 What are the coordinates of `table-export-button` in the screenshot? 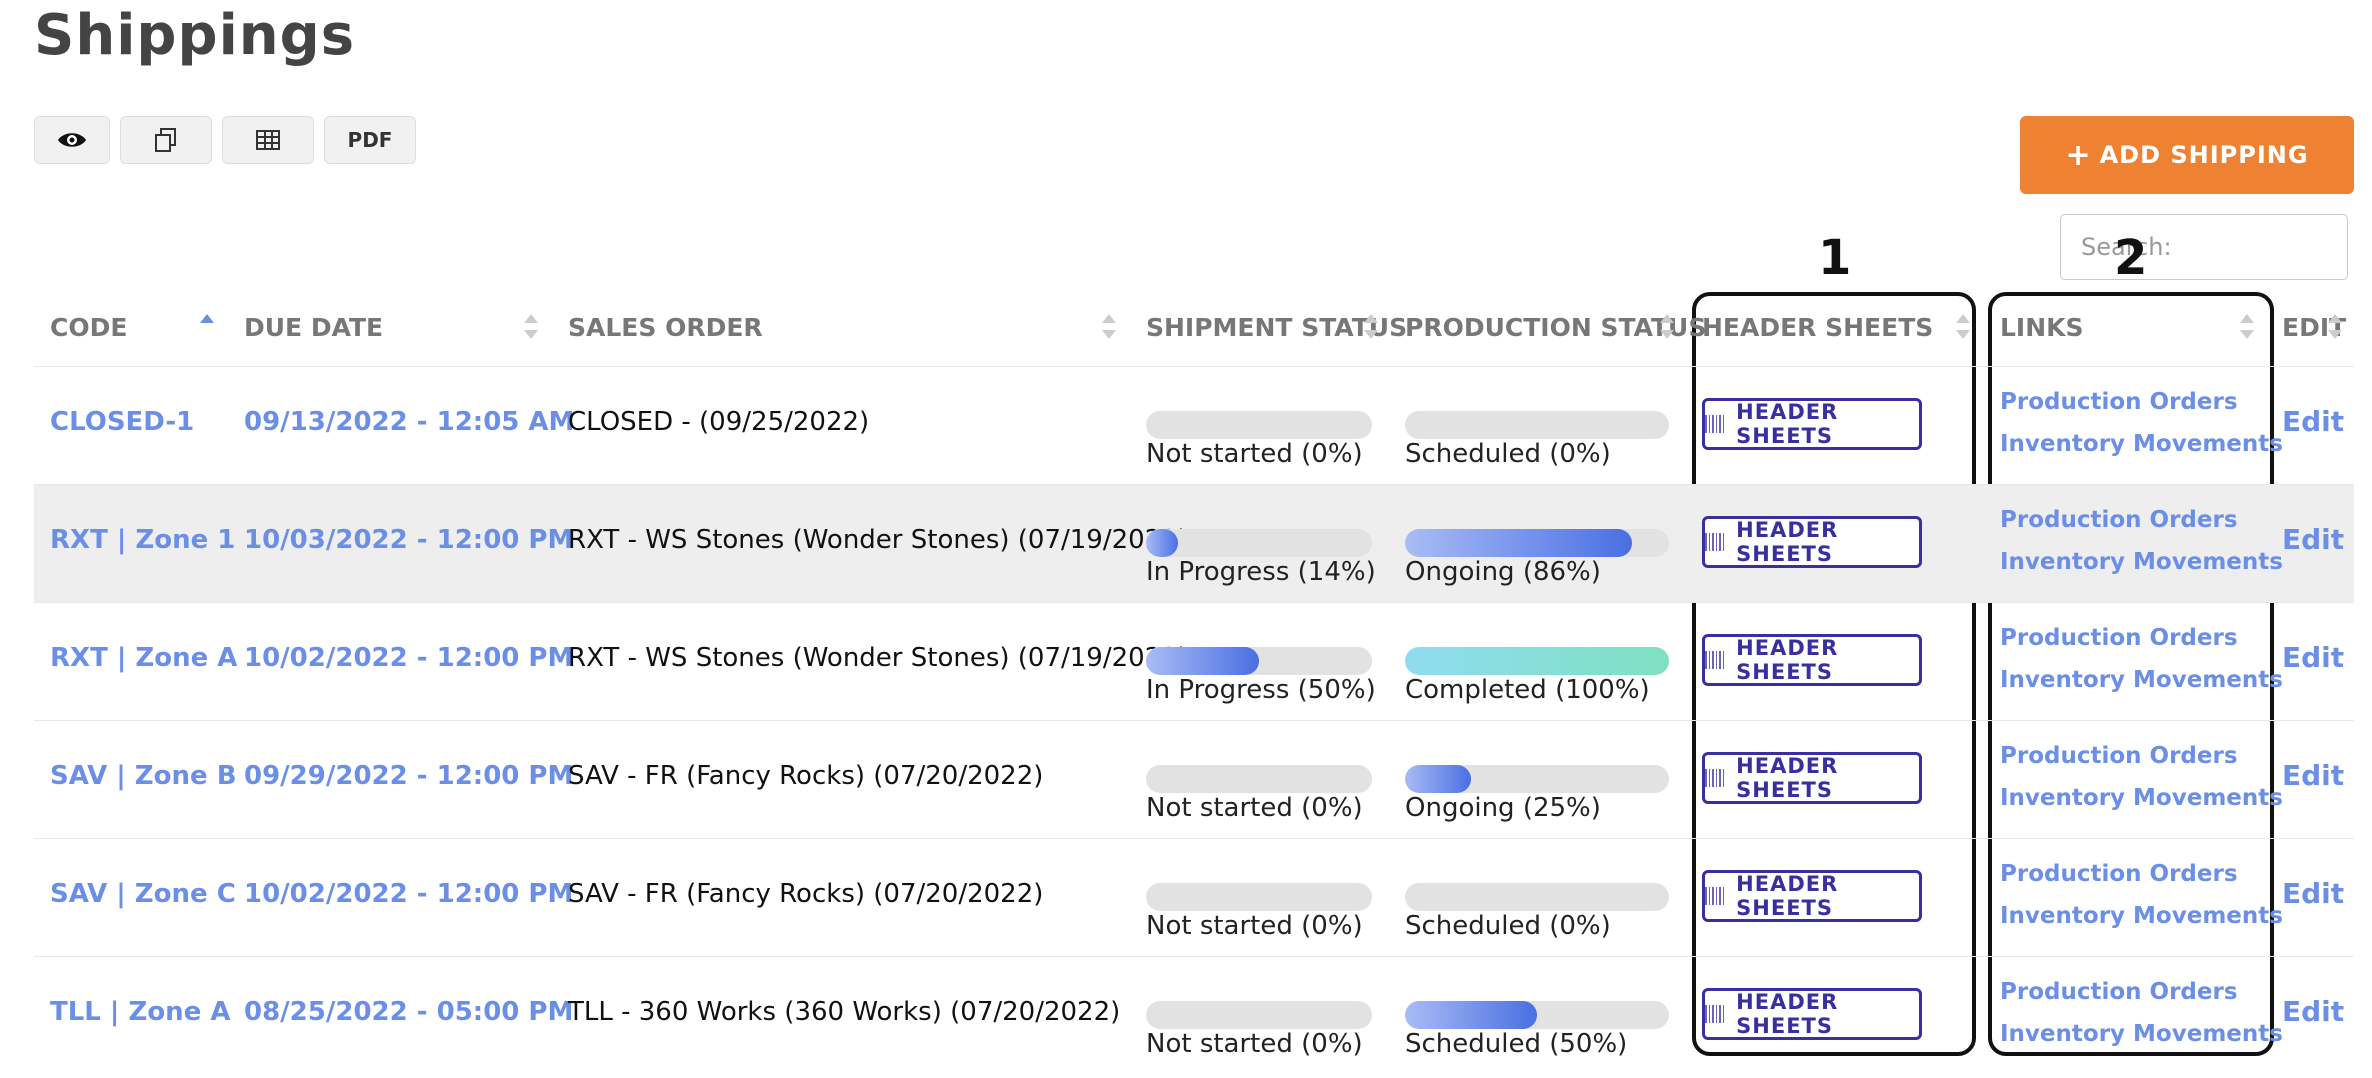 It's located at (268, 140).